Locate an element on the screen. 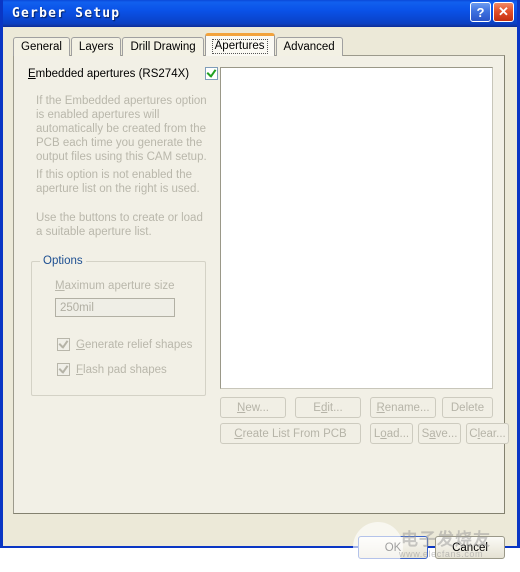  max-aperture-size-label: Maximum aperture size is located at coordinates (115, 286).